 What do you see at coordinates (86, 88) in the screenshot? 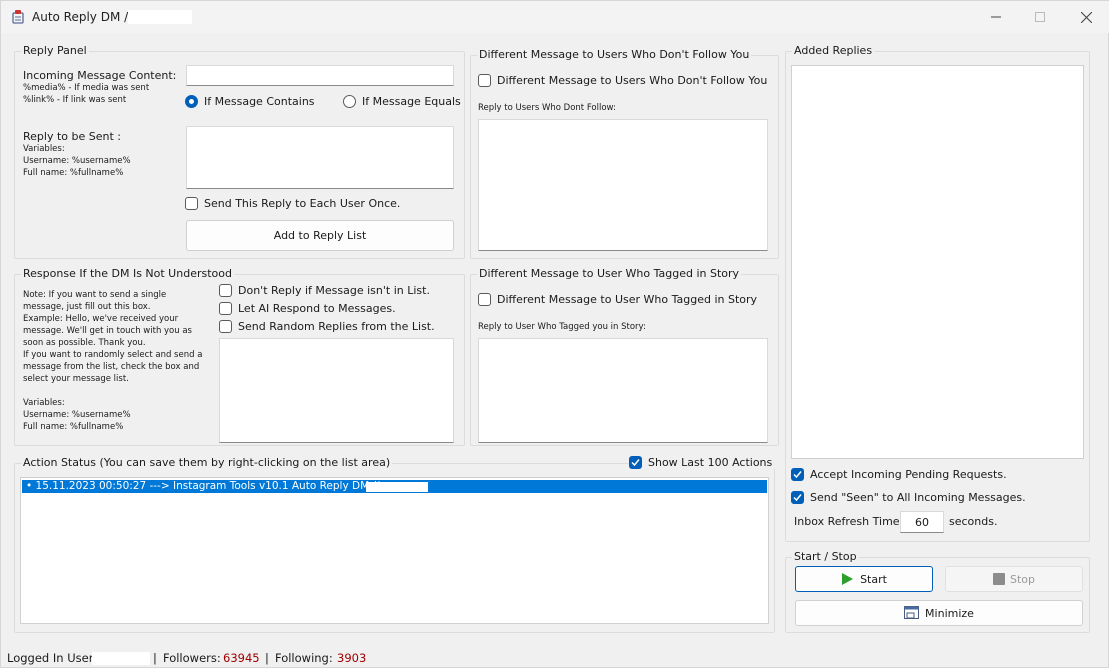
I see `incoming-media-note: %media% - If media was sent` at bounding box center [86, 88].